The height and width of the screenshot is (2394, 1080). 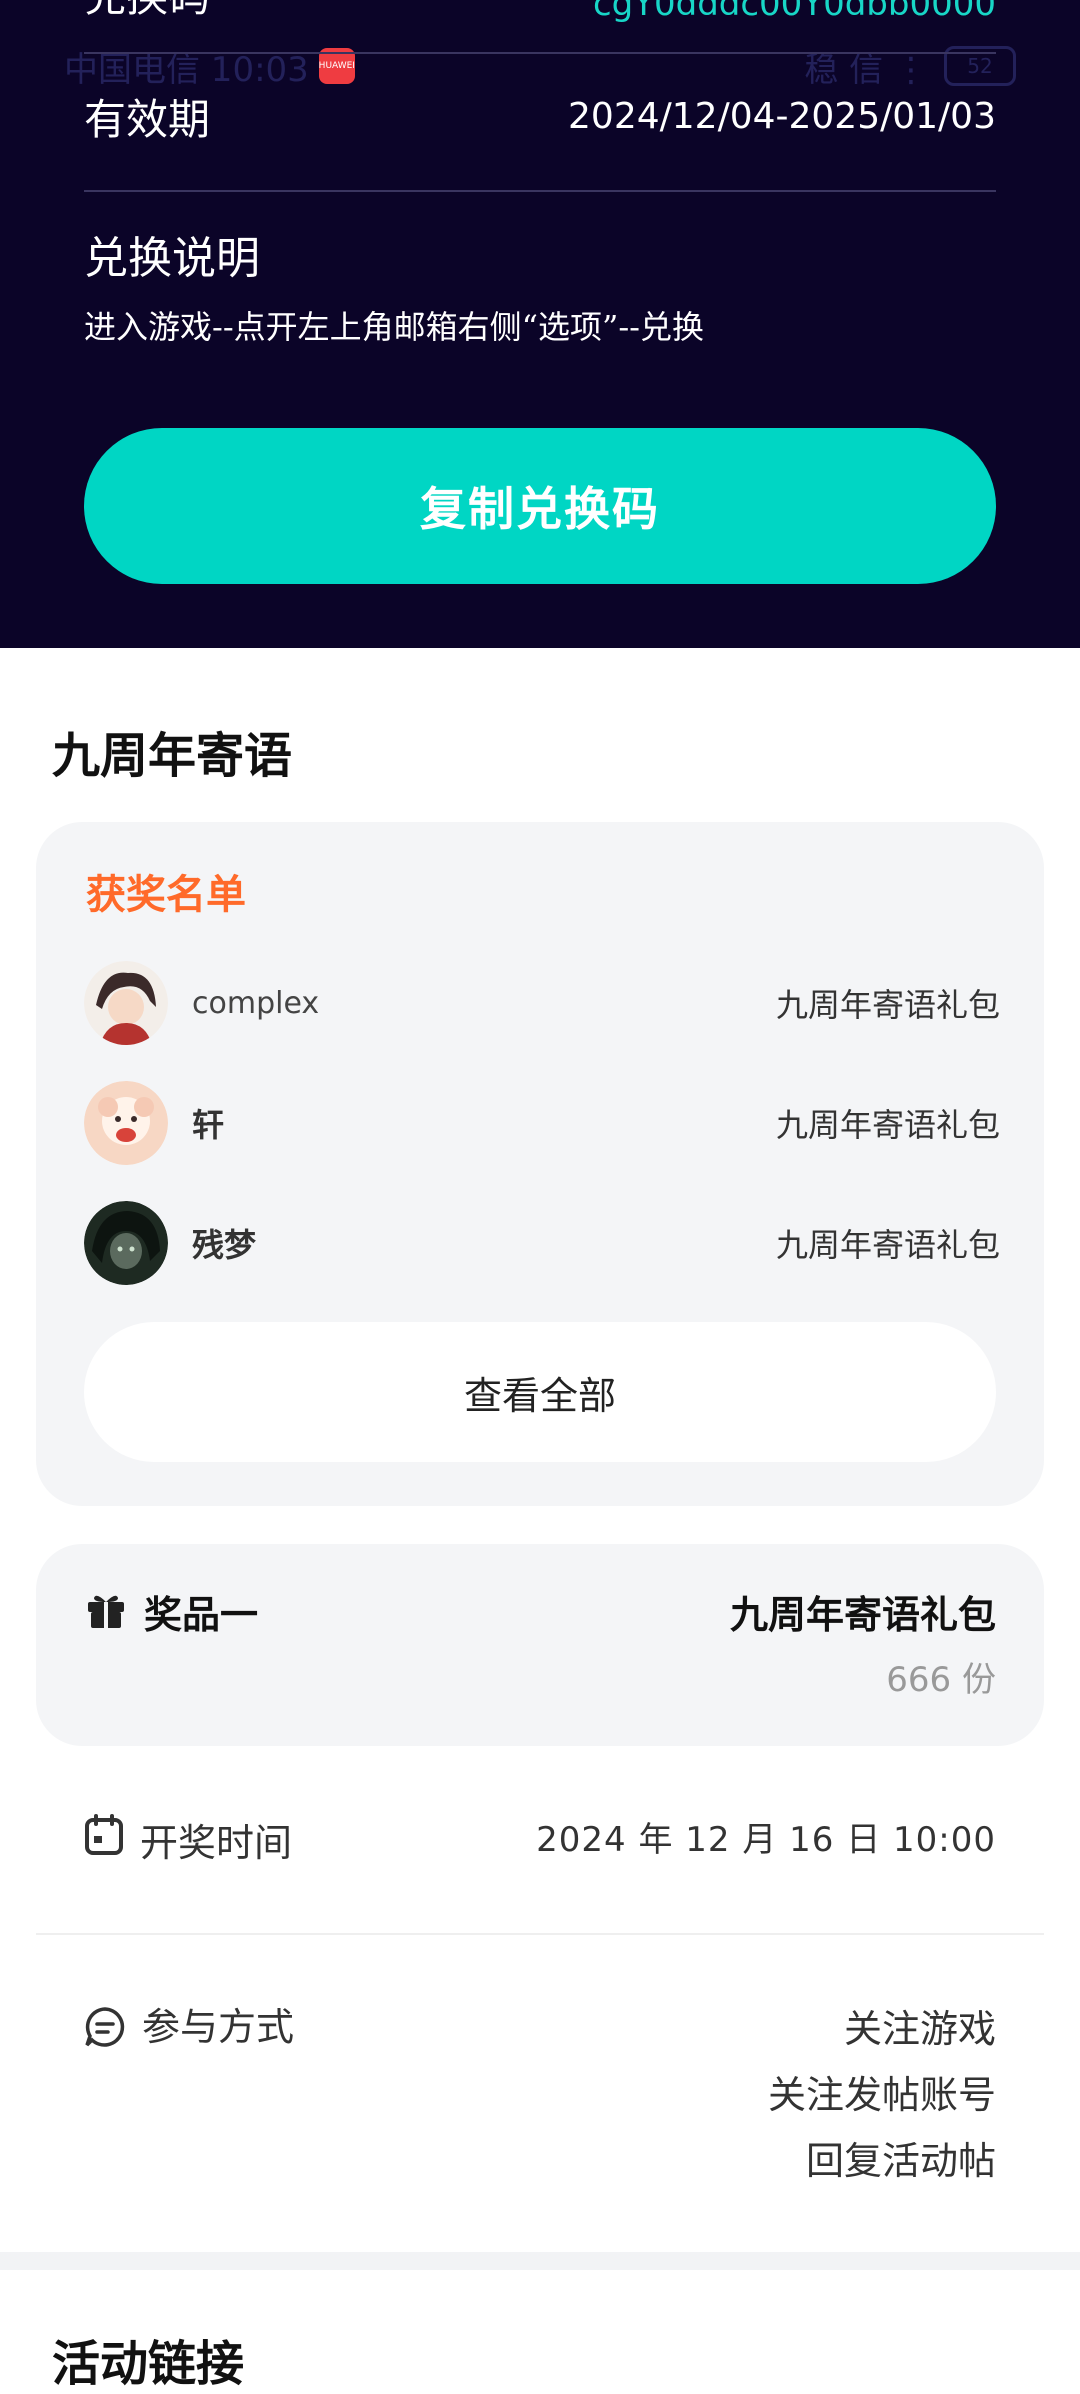 What do you see at coordinates (766, 1840) in the screenshot?
I see `draw-time-value: 2024 年 12 月 16 日 10:00` at bounding box center [766, 1840].